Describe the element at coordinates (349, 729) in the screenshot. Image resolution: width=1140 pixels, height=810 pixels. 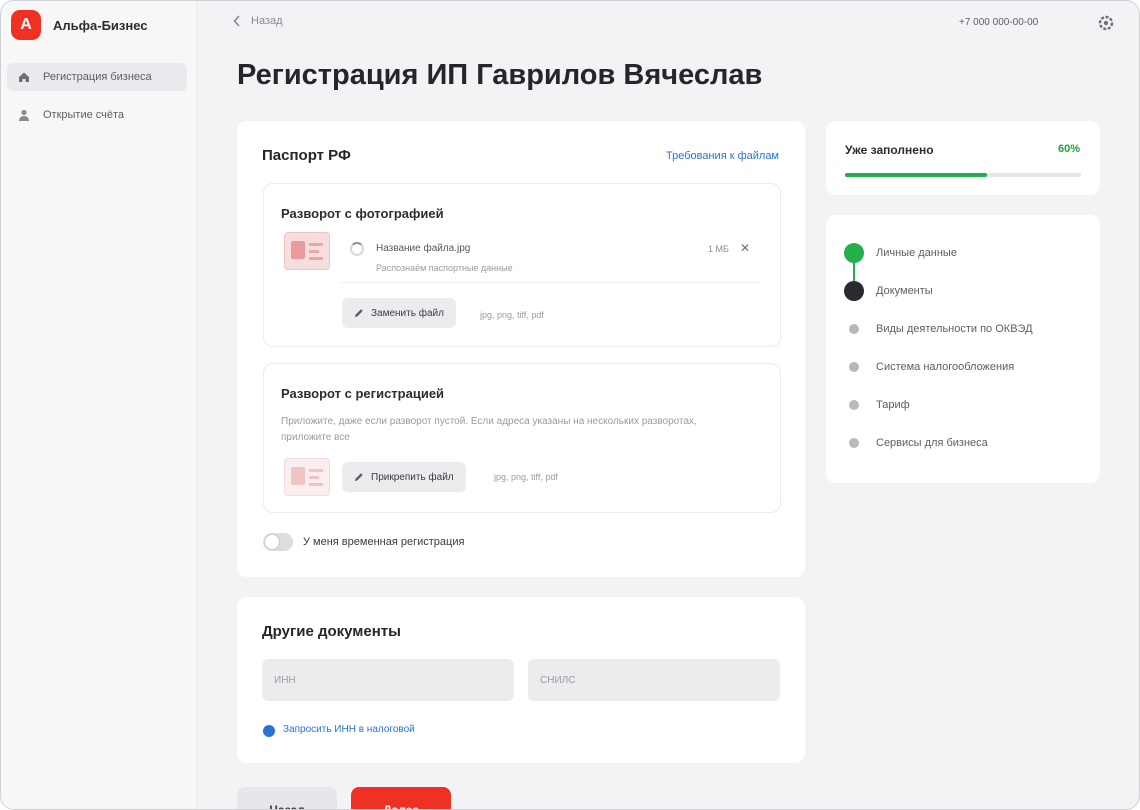
I see `request-inn-label: Запросить ИНН в налоговой` at that location.